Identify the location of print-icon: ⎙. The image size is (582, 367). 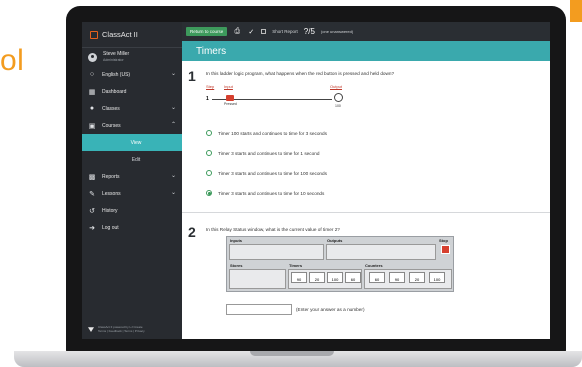
(237, 32).